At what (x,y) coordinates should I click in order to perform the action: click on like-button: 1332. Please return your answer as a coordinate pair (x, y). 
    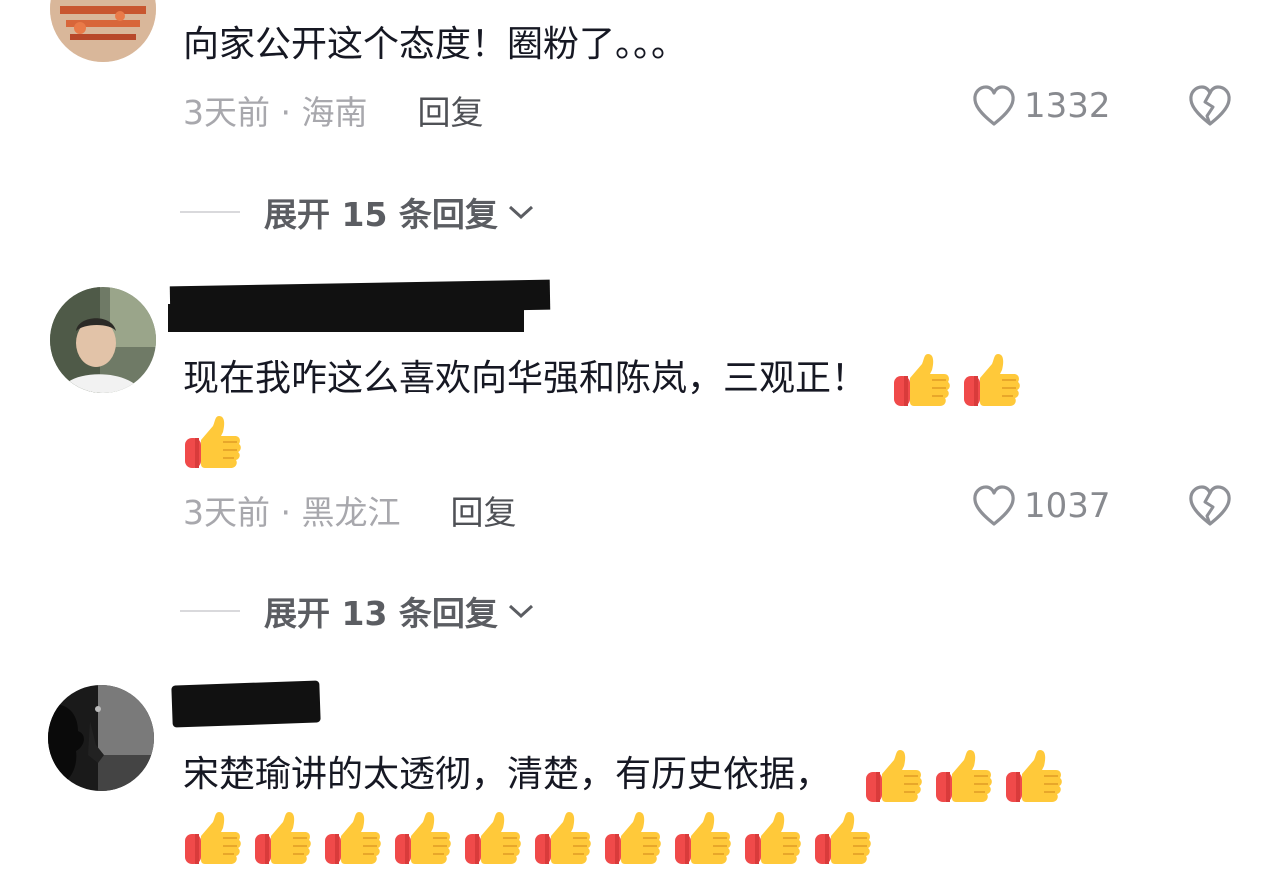
    Looking at the image, I should click on (1040, 106).